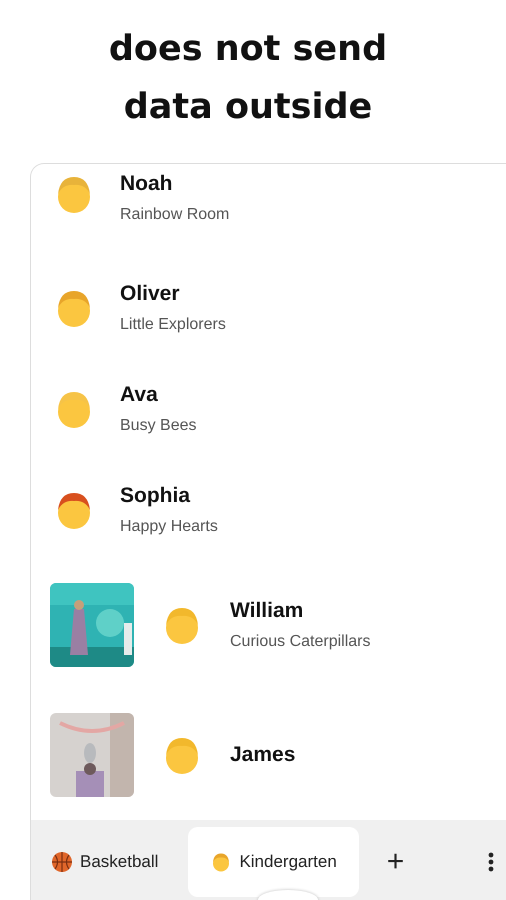  What do you see at coordinates (263, 755) in the screenshot?
I see `person-name: James` at bounding box center [263, 755].